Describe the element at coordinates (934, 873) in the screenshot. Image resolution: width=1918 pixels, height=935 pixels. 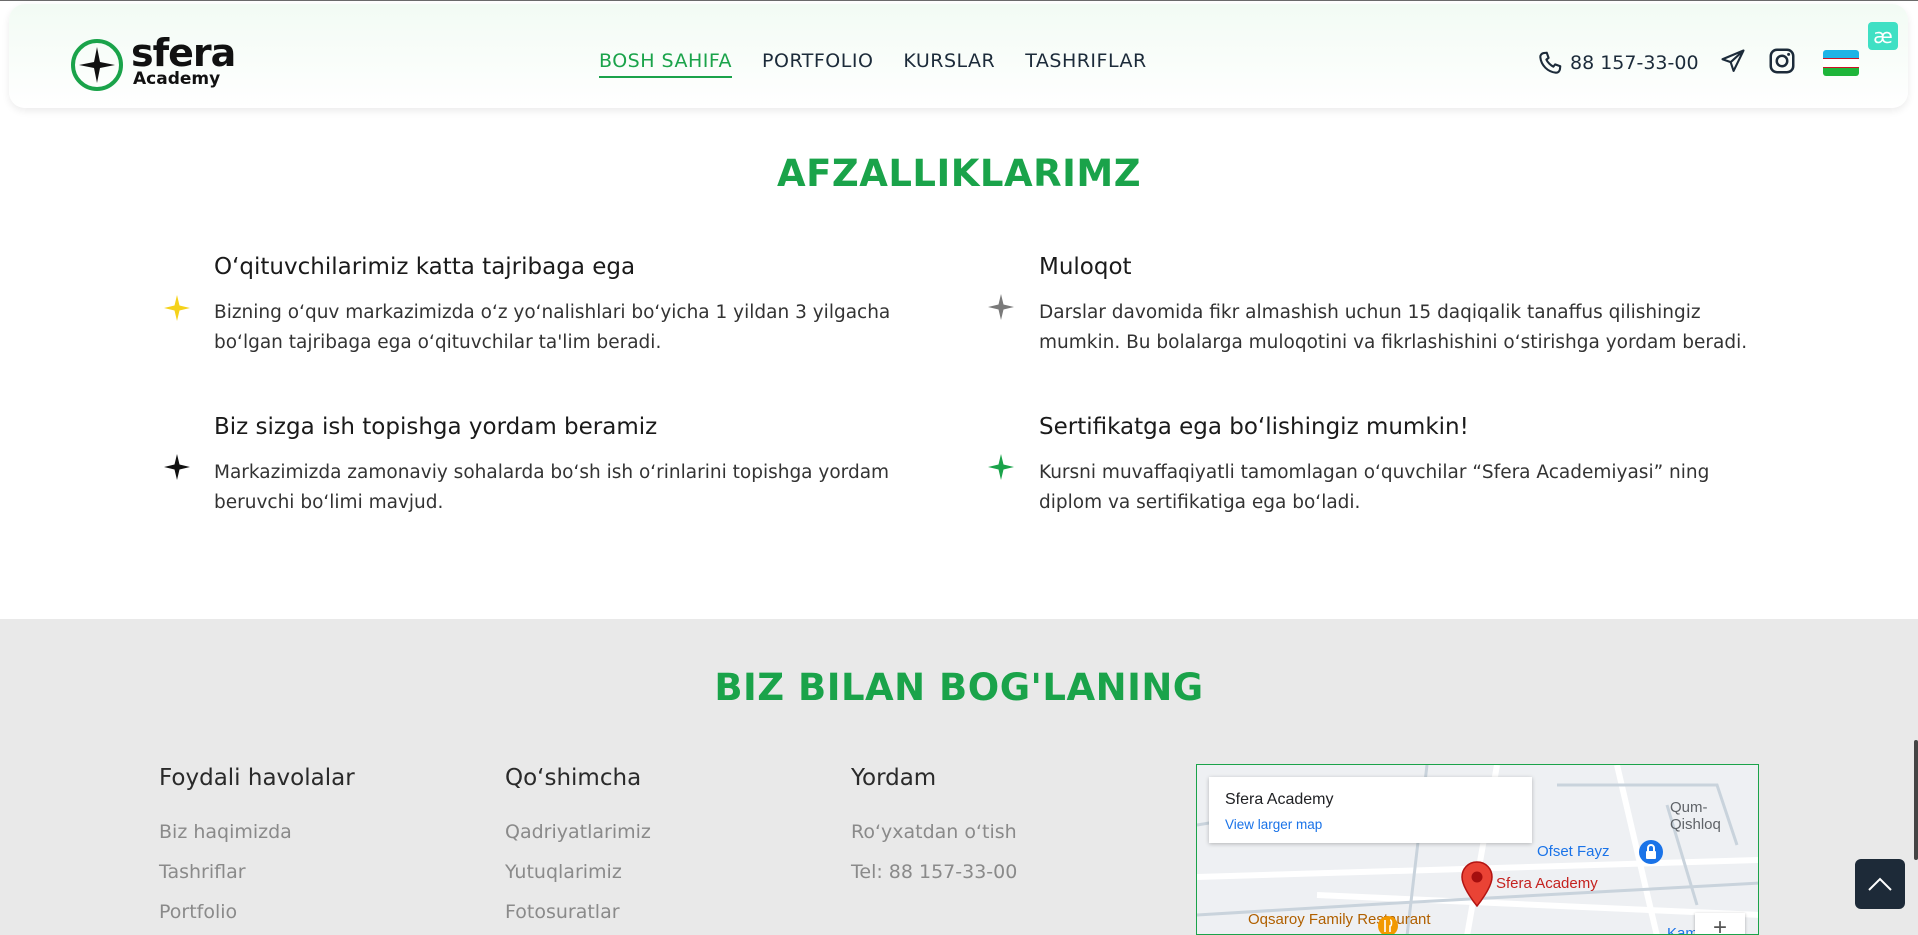
I see `footer-link-phone: Tel: 88 157-33-00` at that location.